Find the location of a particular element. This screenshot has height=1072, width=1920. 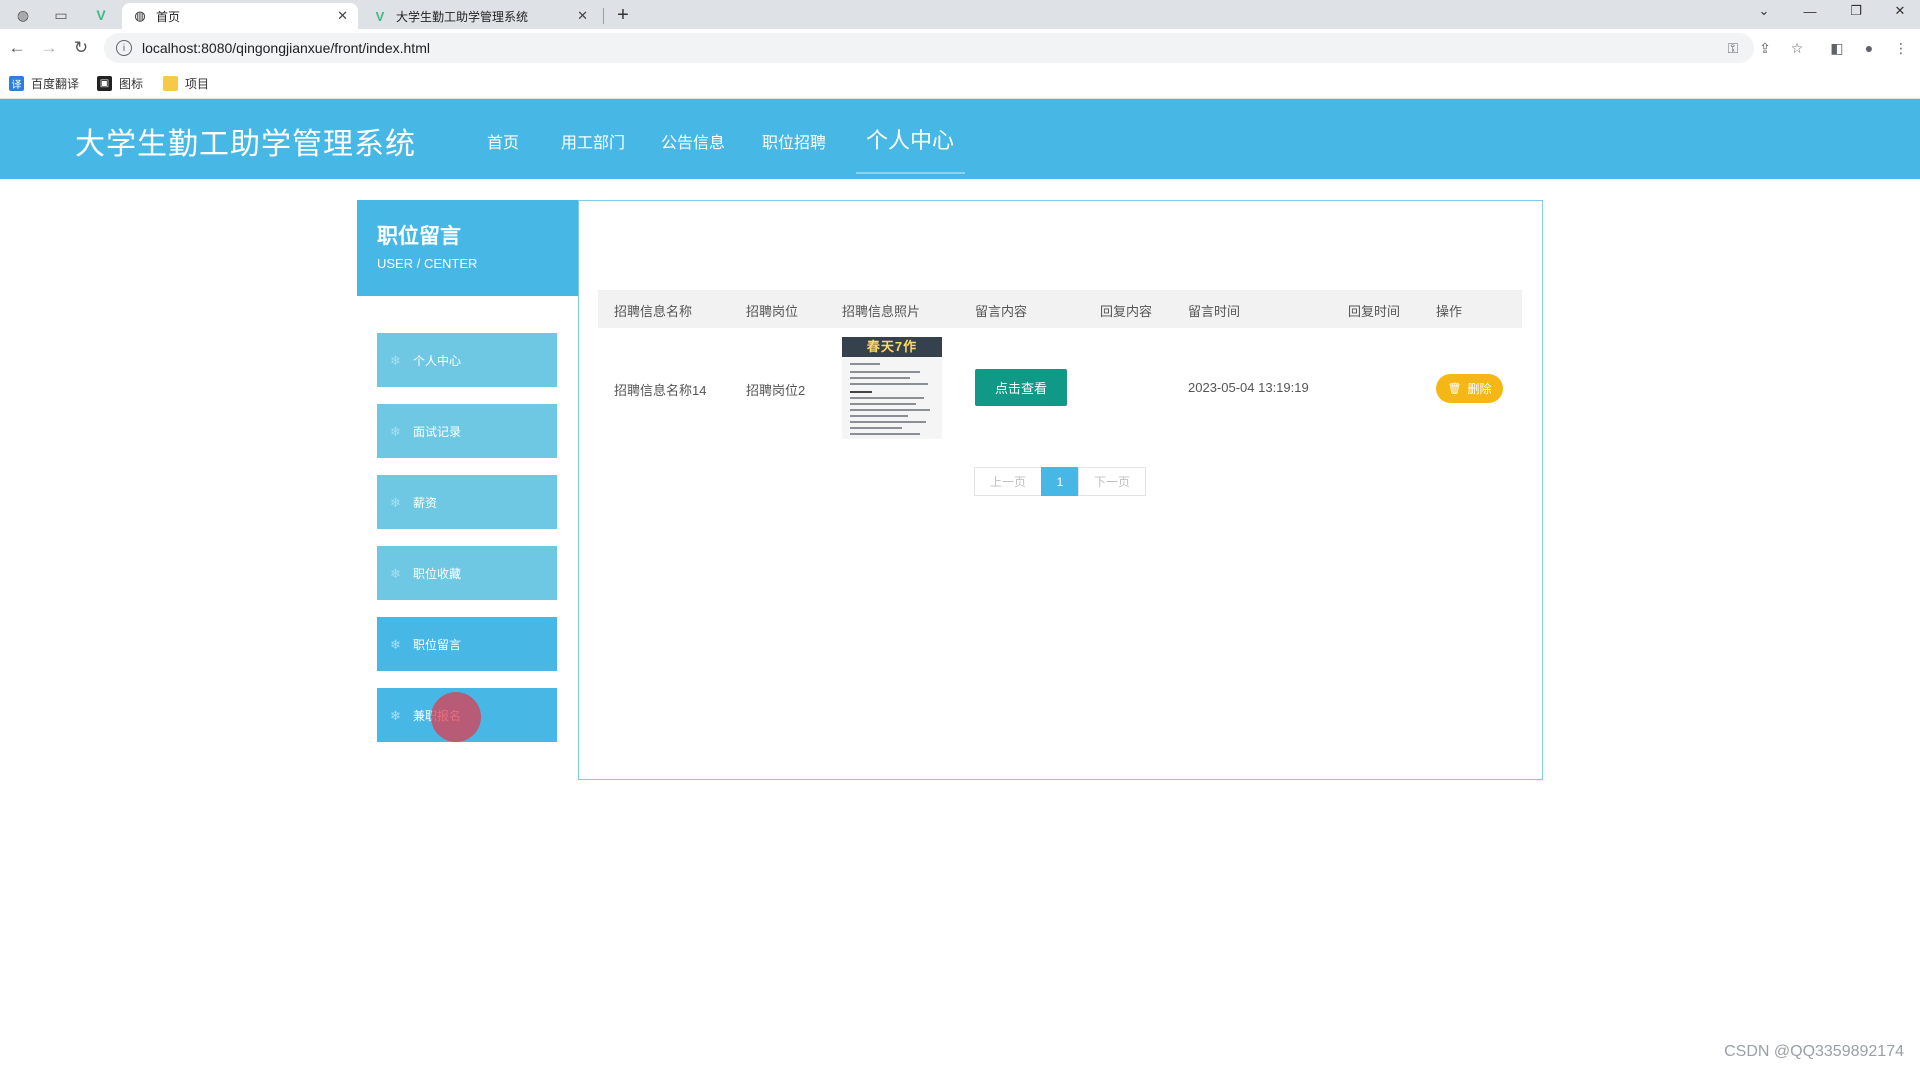

bookmark-label: 百度翻译 is located at coordinates (55, 83).